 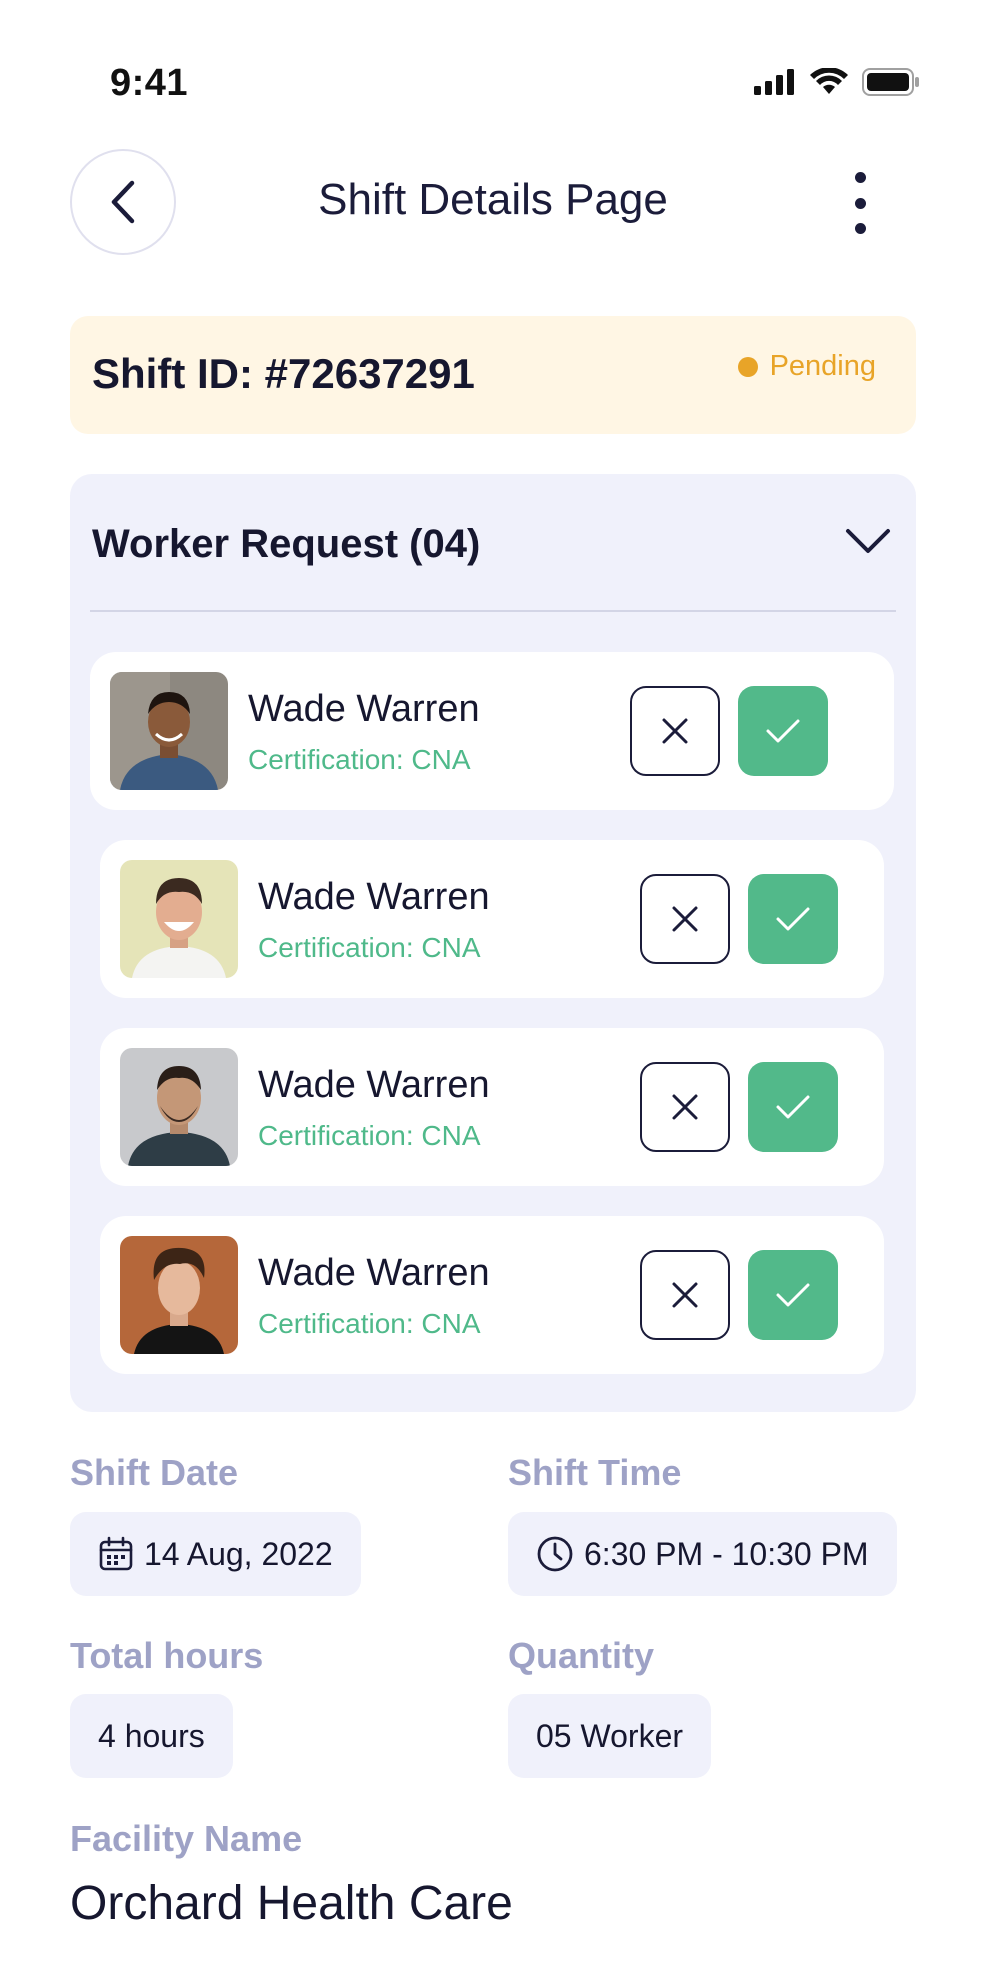 What do you see at coordinates (860, 203) in the screenshot?
I see `more-options-button` at bounding box center [860, 203].